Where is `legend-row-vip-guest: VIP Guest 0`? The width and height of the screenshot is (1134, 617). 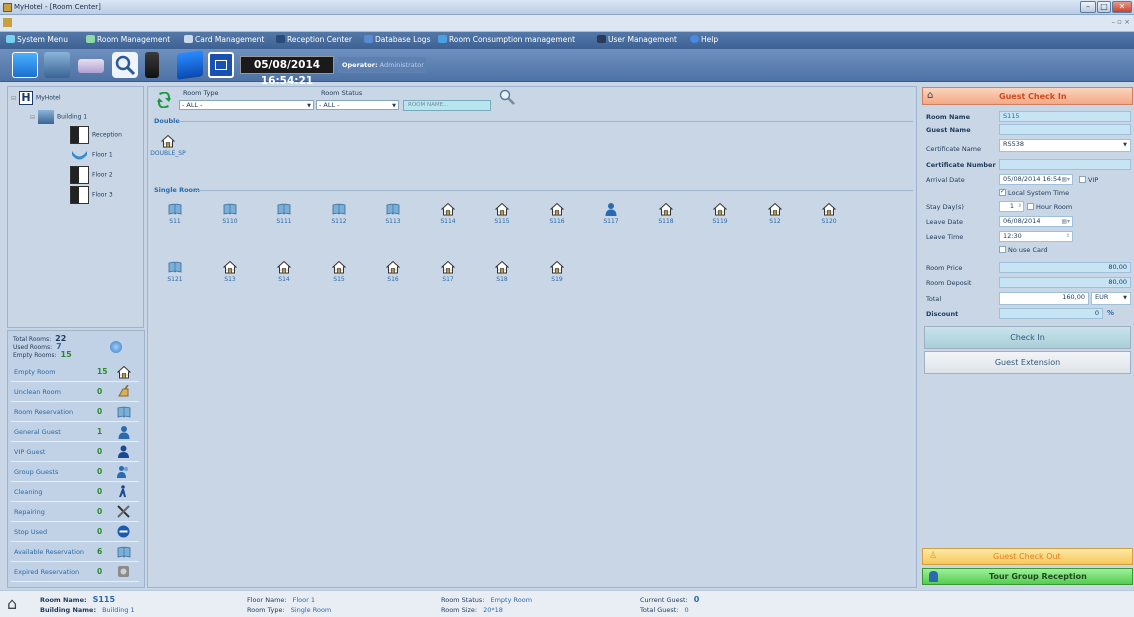
legend-row-vip-guest: VIP Guest 0 is located at coordinates (75, 452).